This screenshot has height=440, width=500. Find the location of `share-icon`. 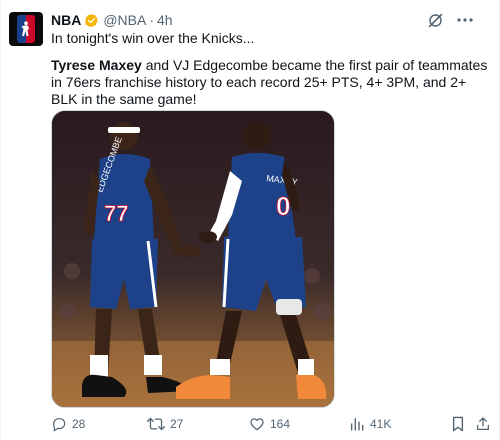

share-icon is located at coordinates (483, 423).